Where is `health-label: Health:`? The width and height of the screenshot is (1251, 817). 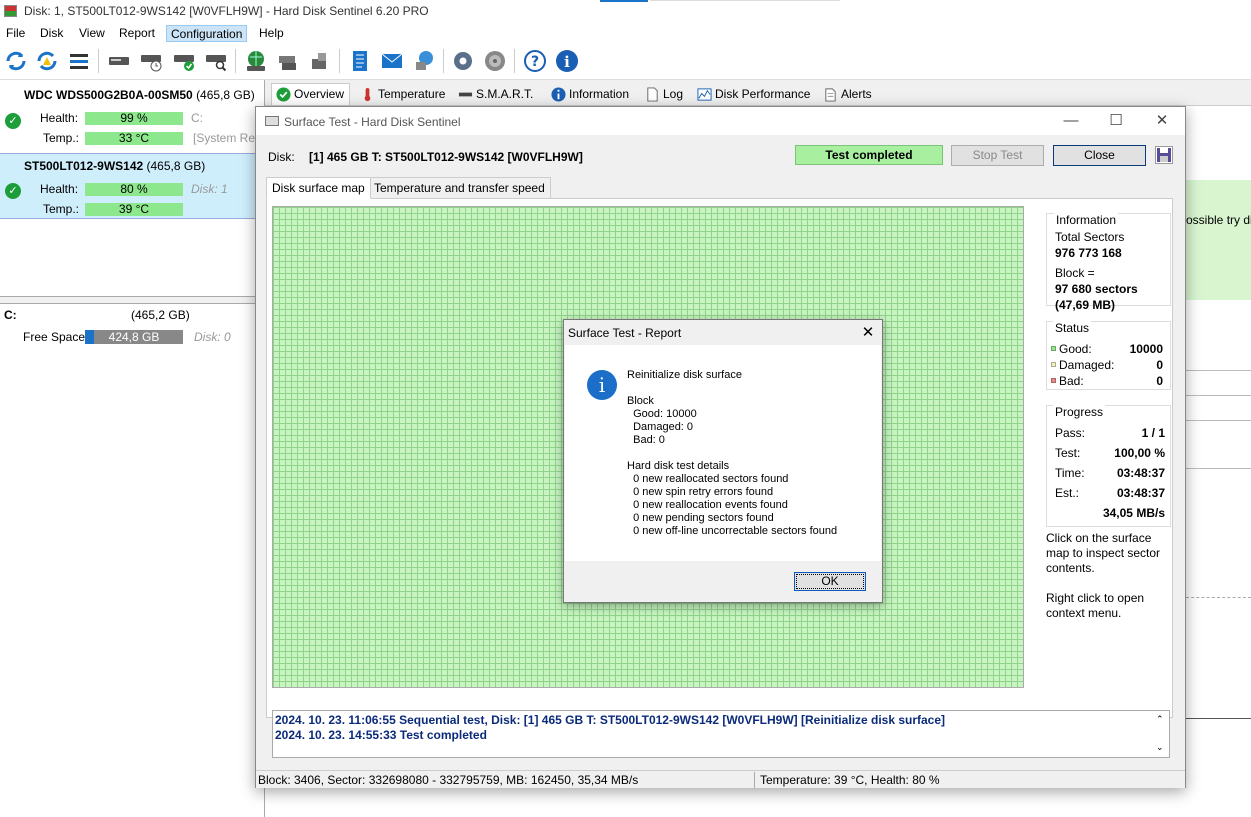 health-label: Health: is located at coordinates (59, 189).